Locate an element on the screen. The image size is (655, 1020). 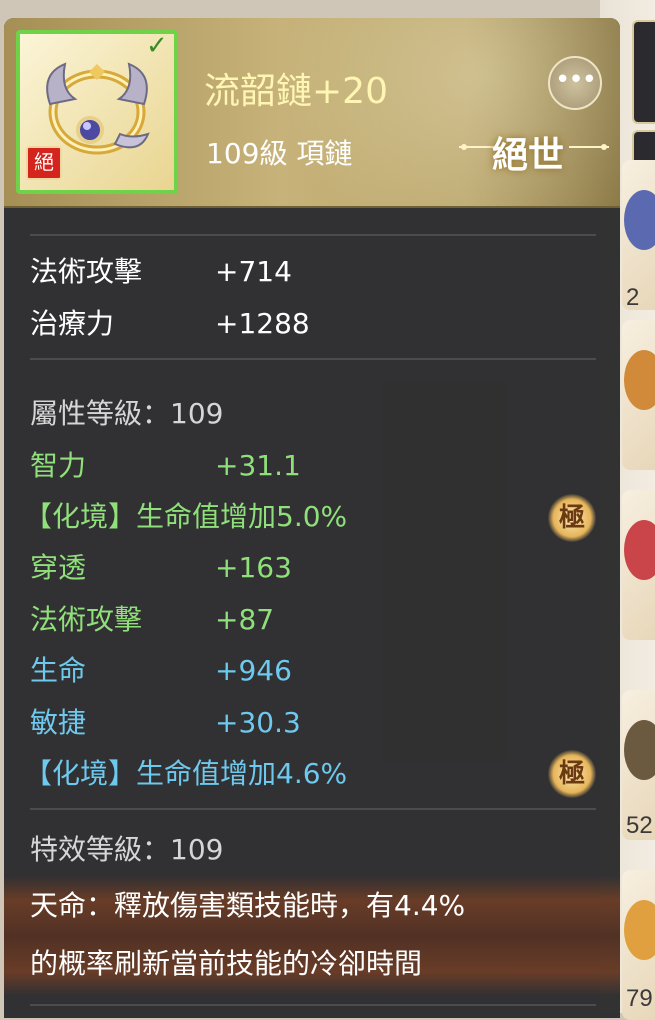
effect-description-line-1: 天命：釋放傷害類技能時，有4.4% is located at coordinates (248, 905).